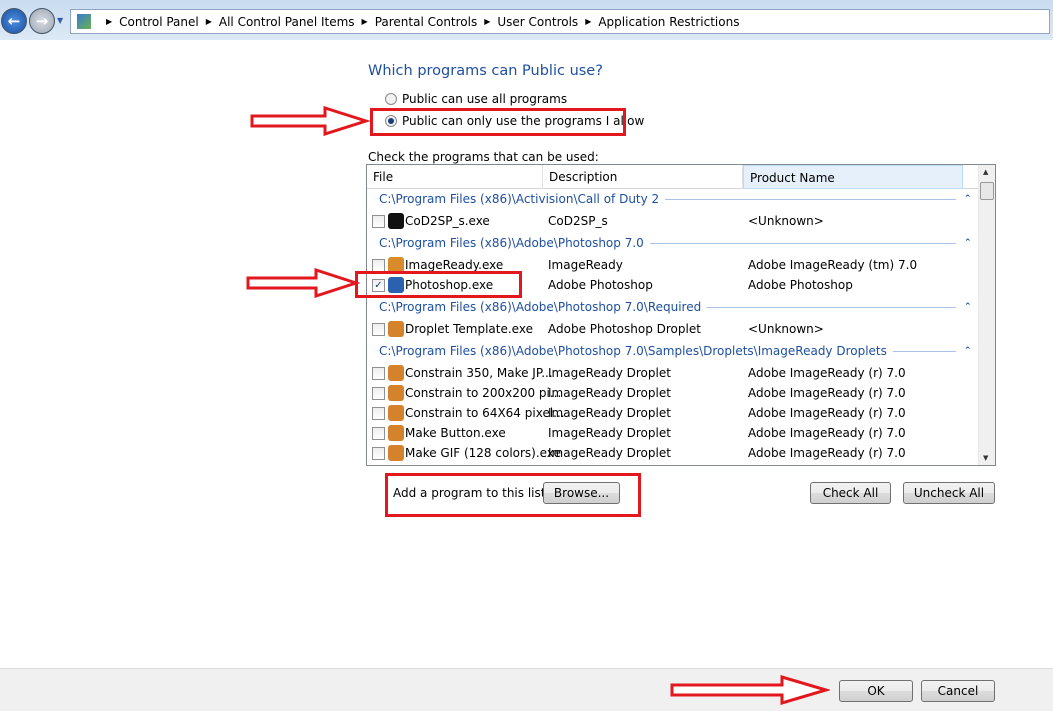 The image size is (1053, 711). Describe the element at coordinates (853, 177) in the screenshot. I see `column-product-name: Product Name` at that location.